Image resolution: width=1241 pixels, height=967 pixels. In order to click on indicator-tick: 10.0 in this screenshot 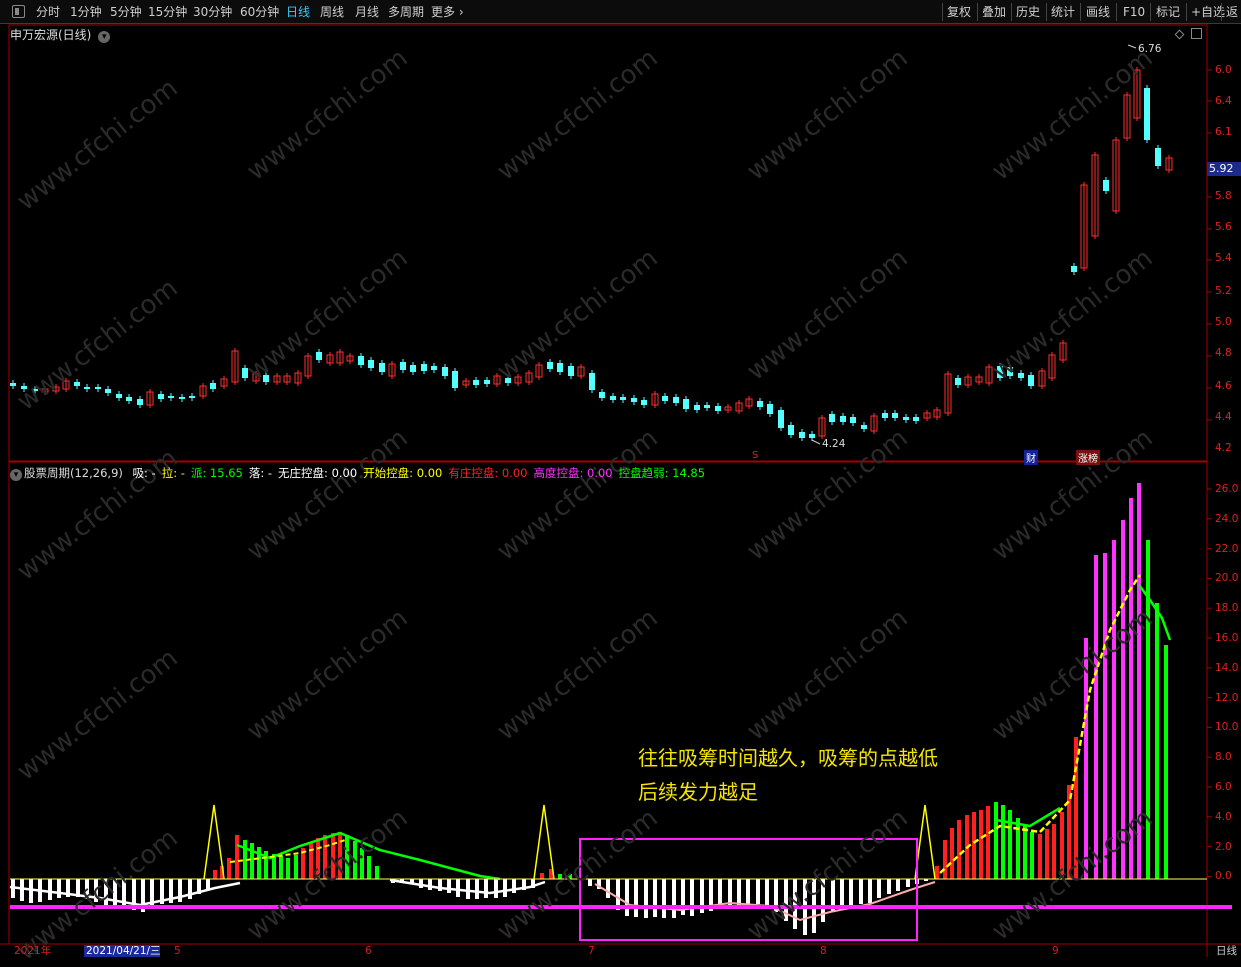, I will do `click(1227, 727)`.